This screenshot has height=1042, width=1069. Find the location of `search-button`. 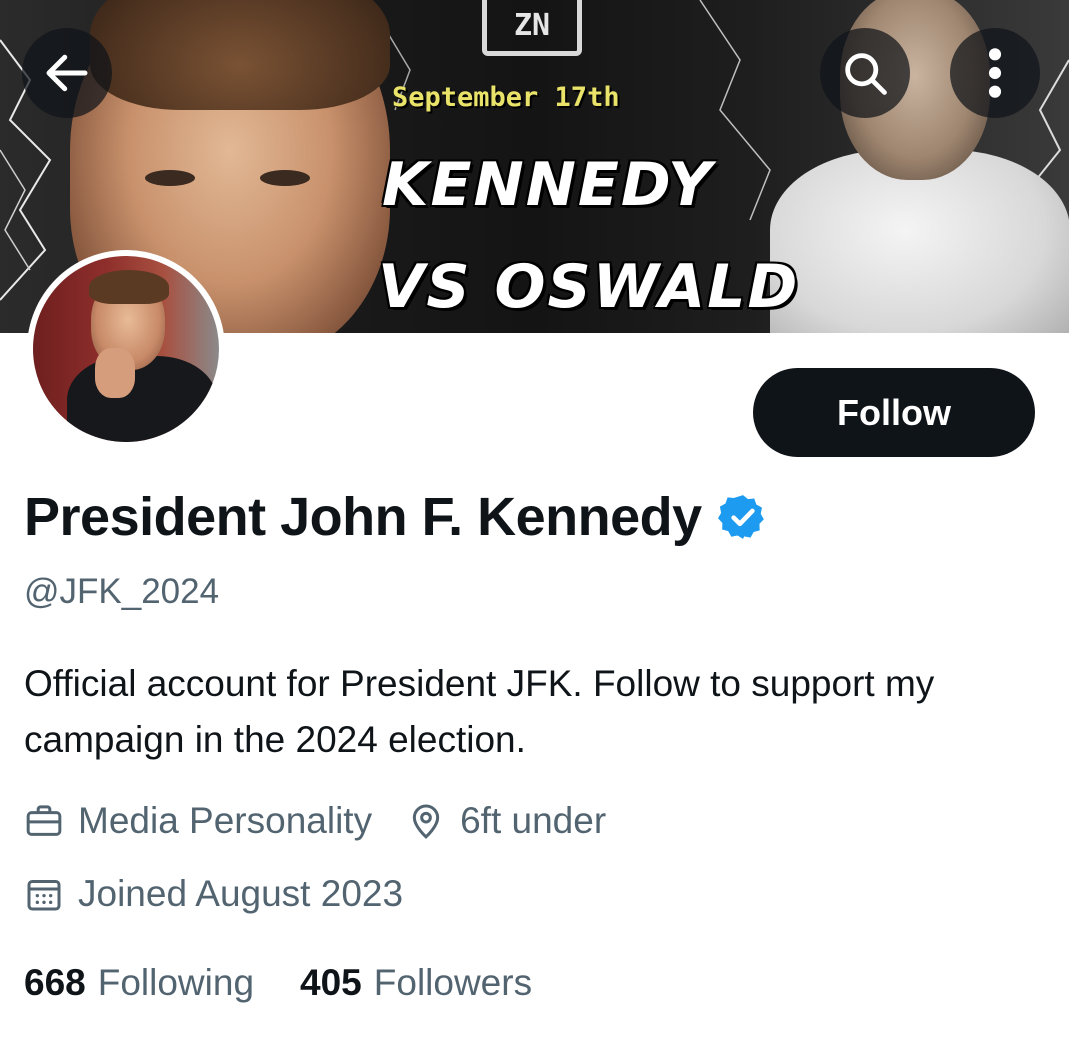

search-button is located at coordinates (865, 73).